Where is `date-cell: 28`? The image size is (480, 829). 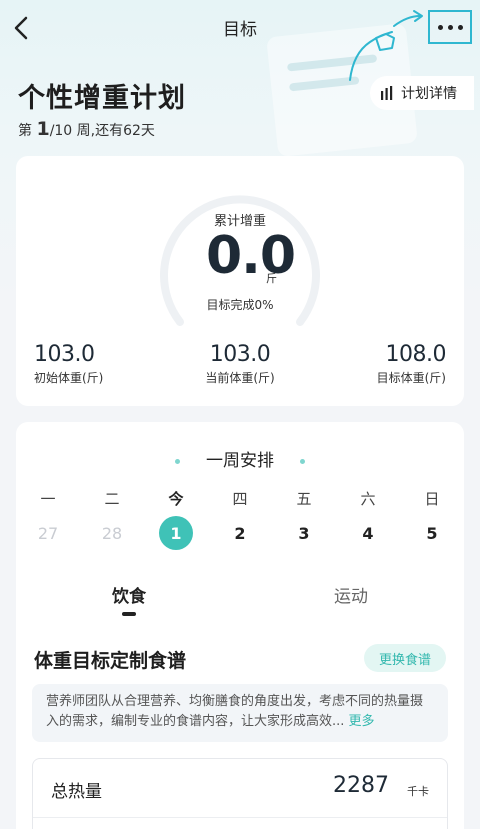
date-cell: 28 is located at coordinates (112, 533).